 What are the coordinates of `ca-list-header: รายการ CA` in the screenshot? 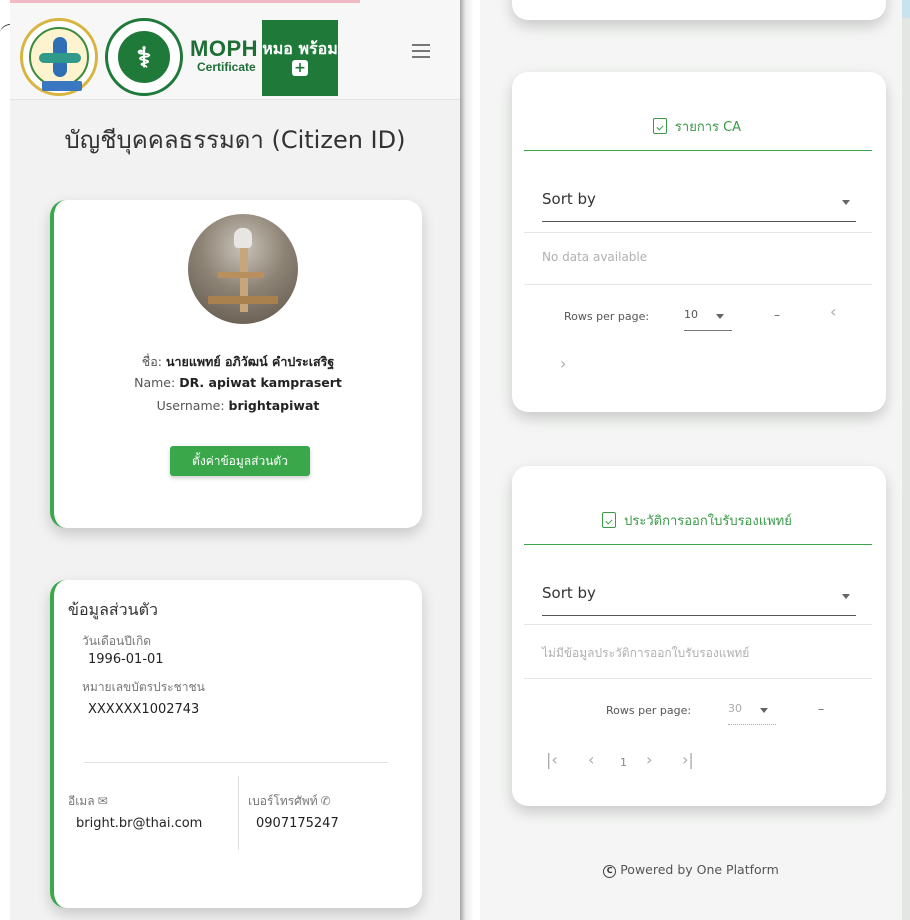 It's located at (697, 126).